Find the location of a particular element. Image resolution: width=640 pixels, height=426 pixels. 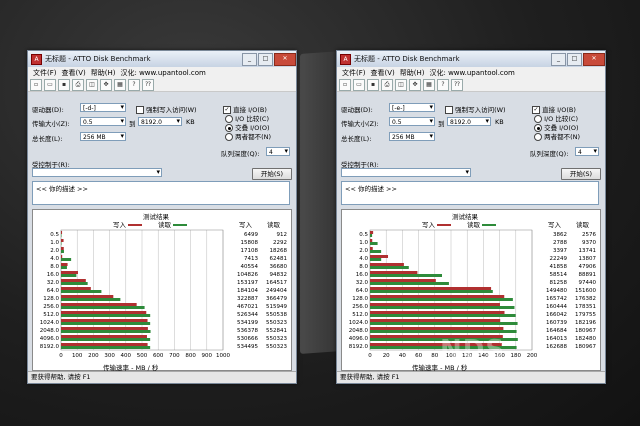

toolbar: ▫ ▭ ▪ ⎙ ◫ ✥ ▦ ? ⁇ is located at coordinates (162, 85).